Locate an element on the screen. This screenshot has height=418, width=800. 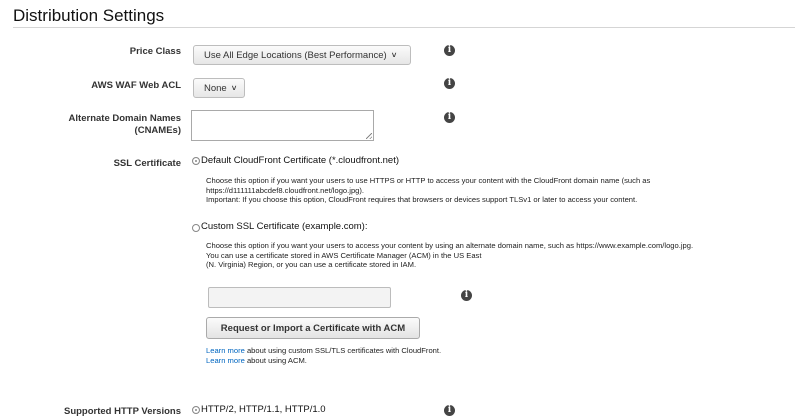
ssl-certificate-label: SSL Certificate is located at coordinates (147, 163).